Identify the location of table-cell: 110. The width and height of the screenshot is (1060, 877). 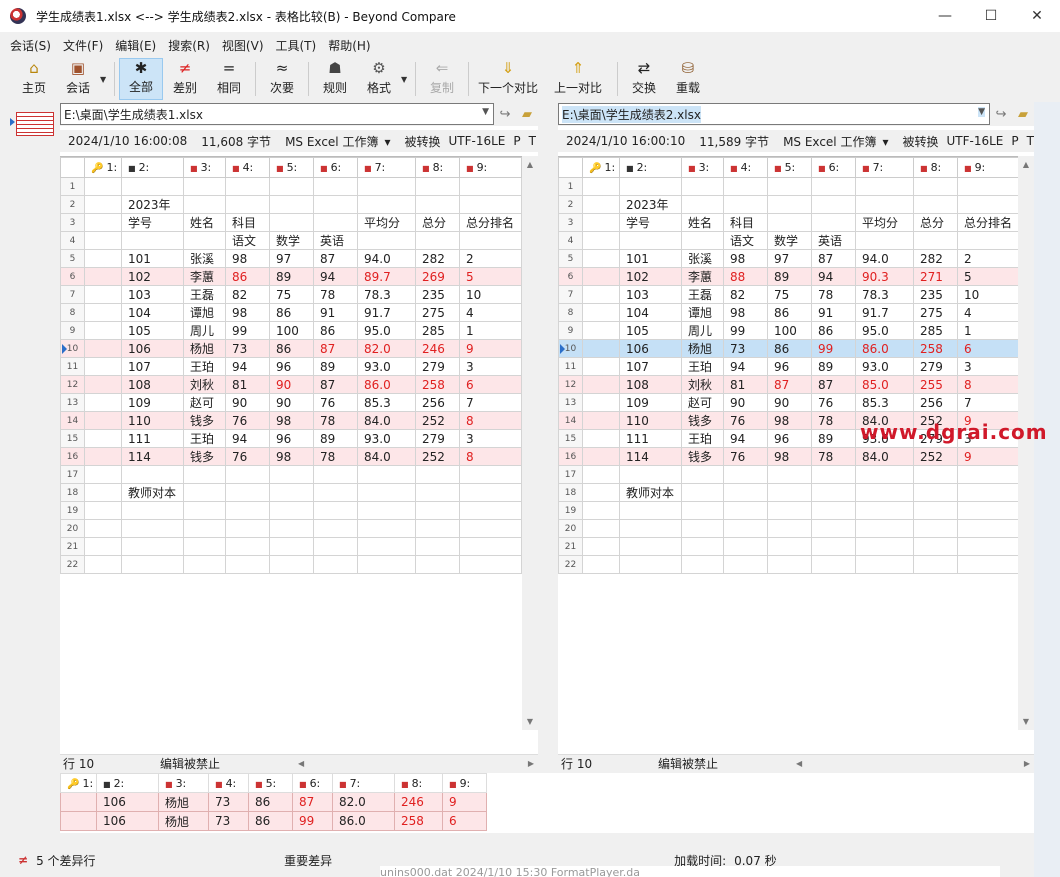
(152, 420).